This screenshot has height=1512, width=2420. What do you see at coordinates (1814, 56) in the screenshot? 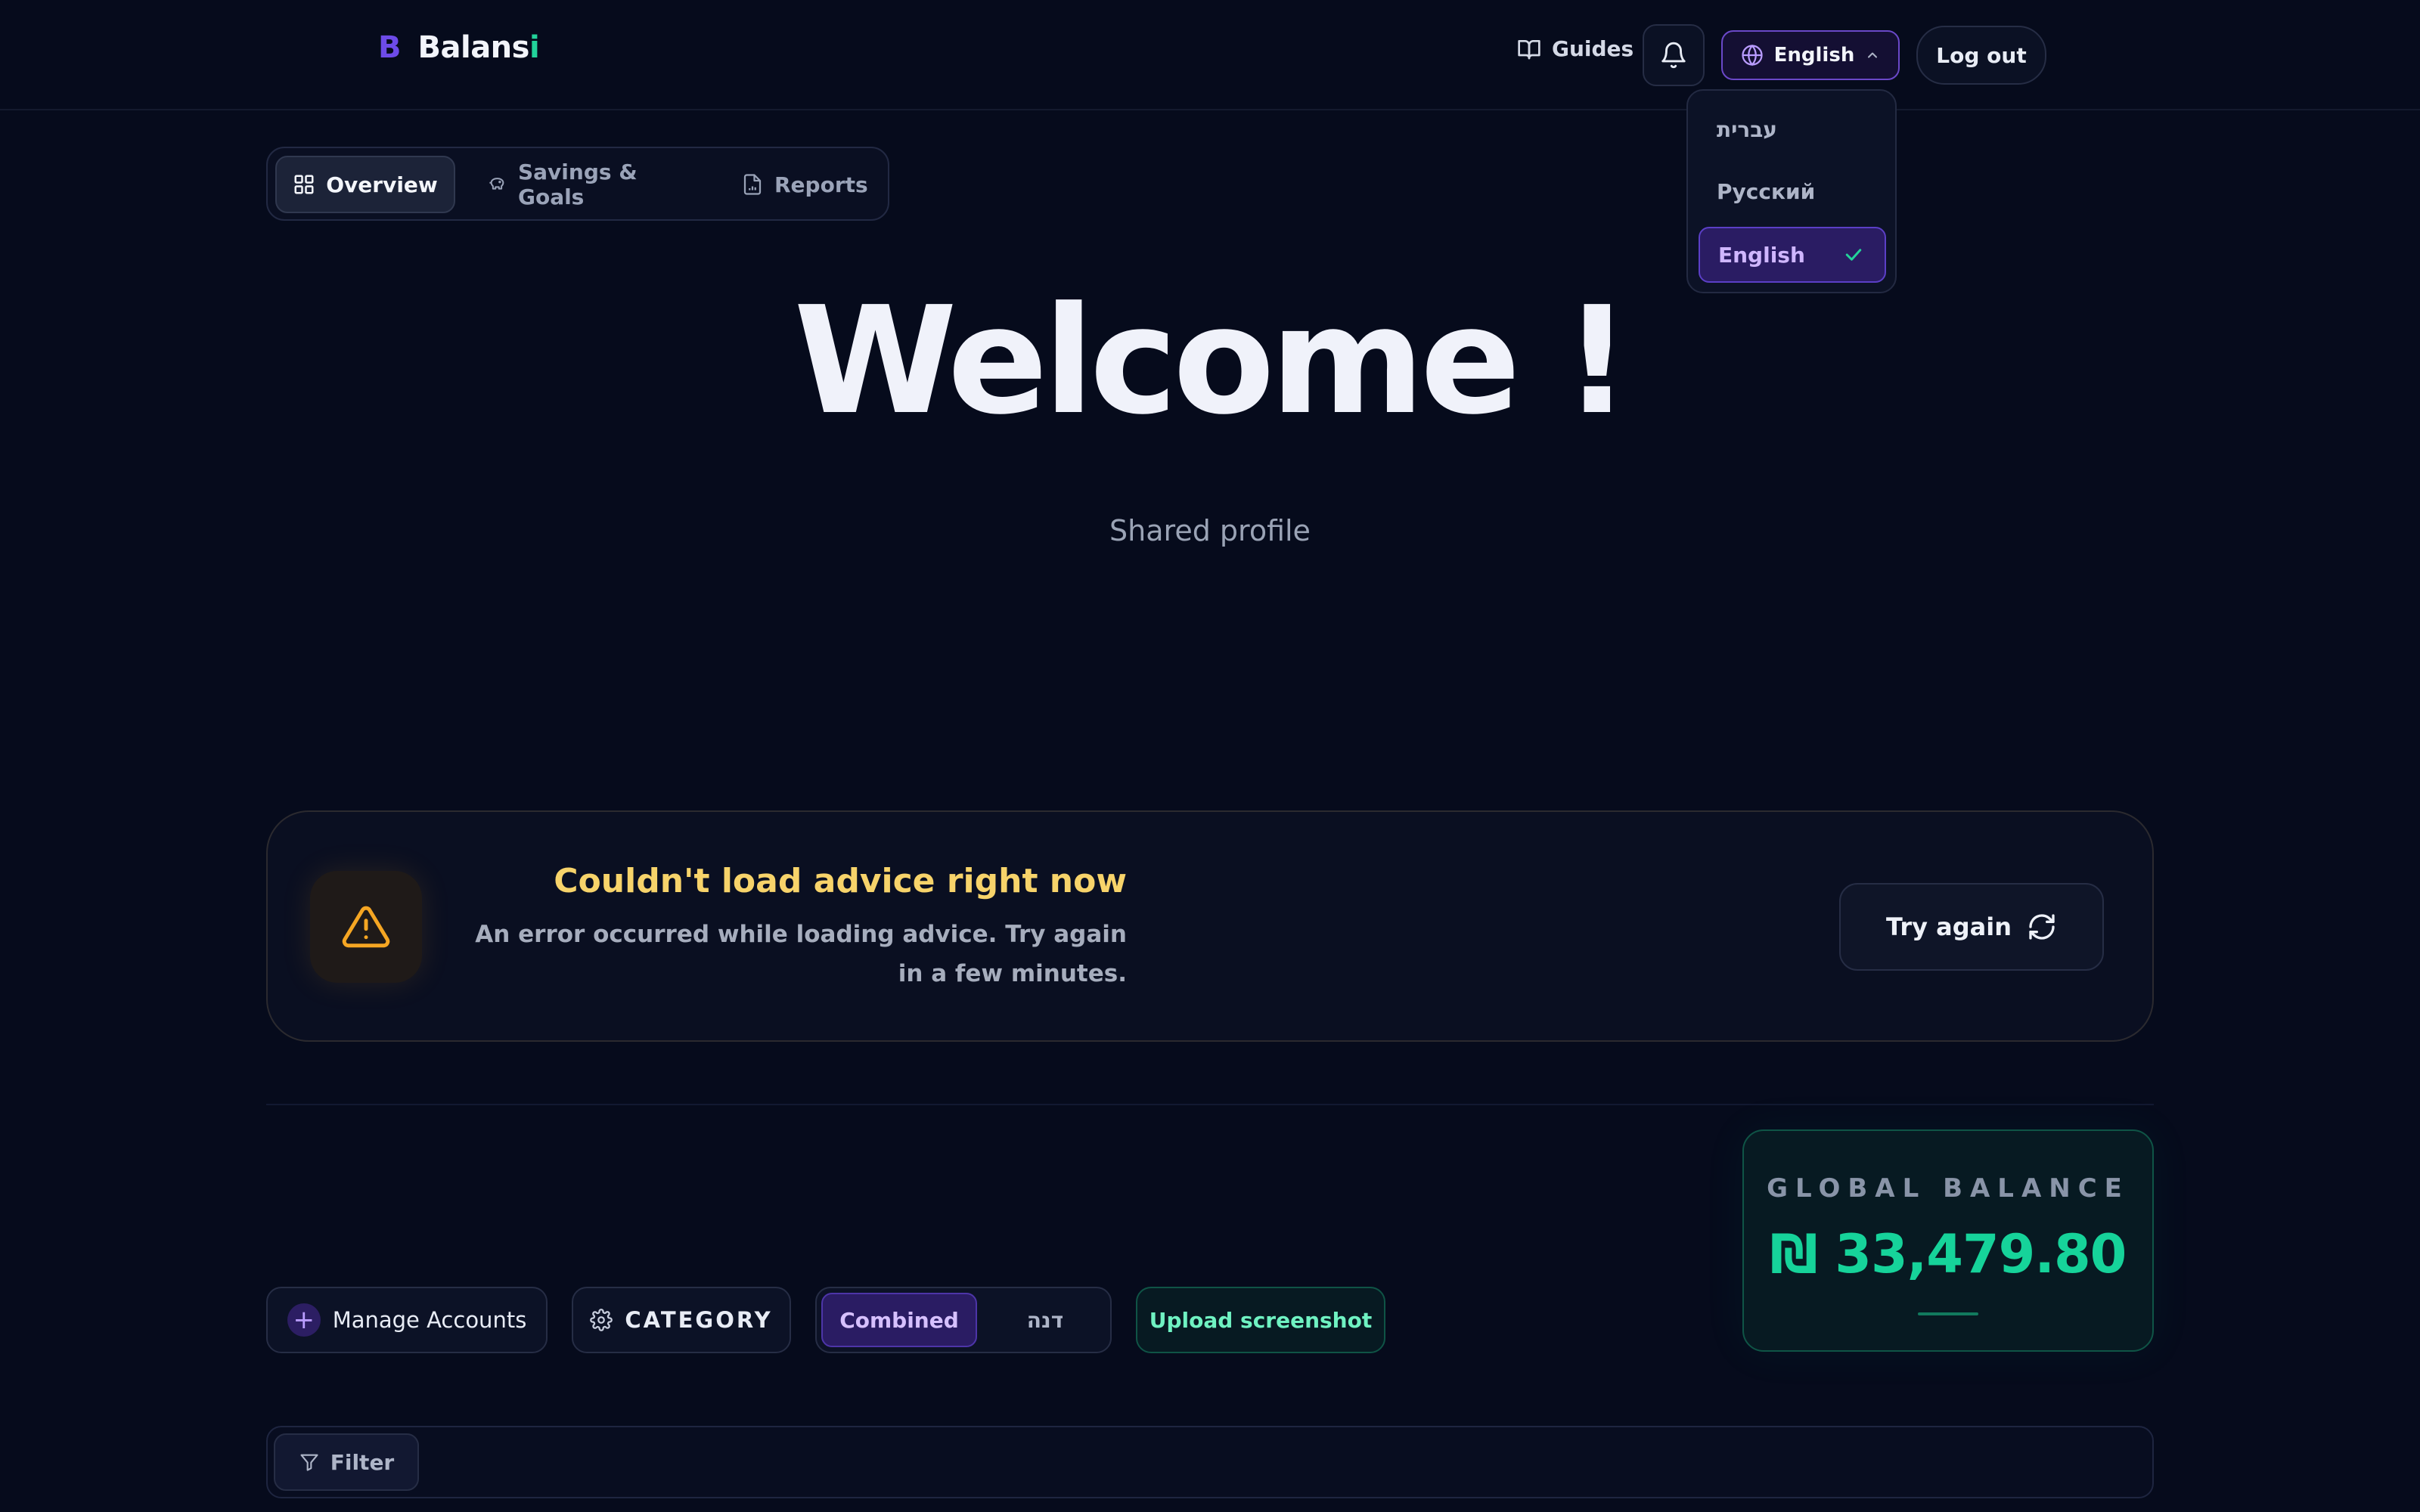
I see `language-current: English` at bounding box center [1814, 56].